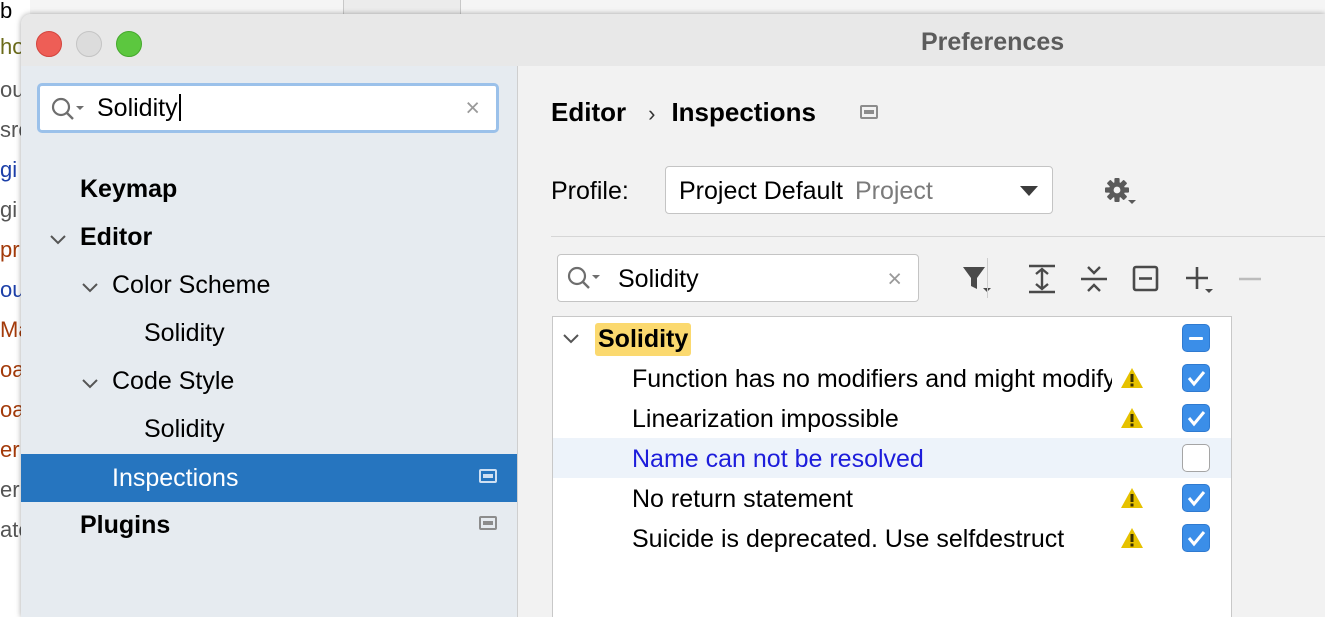 The height and width of the screenshot is (617, 1325). Describe the element at coordinates (761, 191) in the screenshot. I see `profile-value: Project Default` at that location.